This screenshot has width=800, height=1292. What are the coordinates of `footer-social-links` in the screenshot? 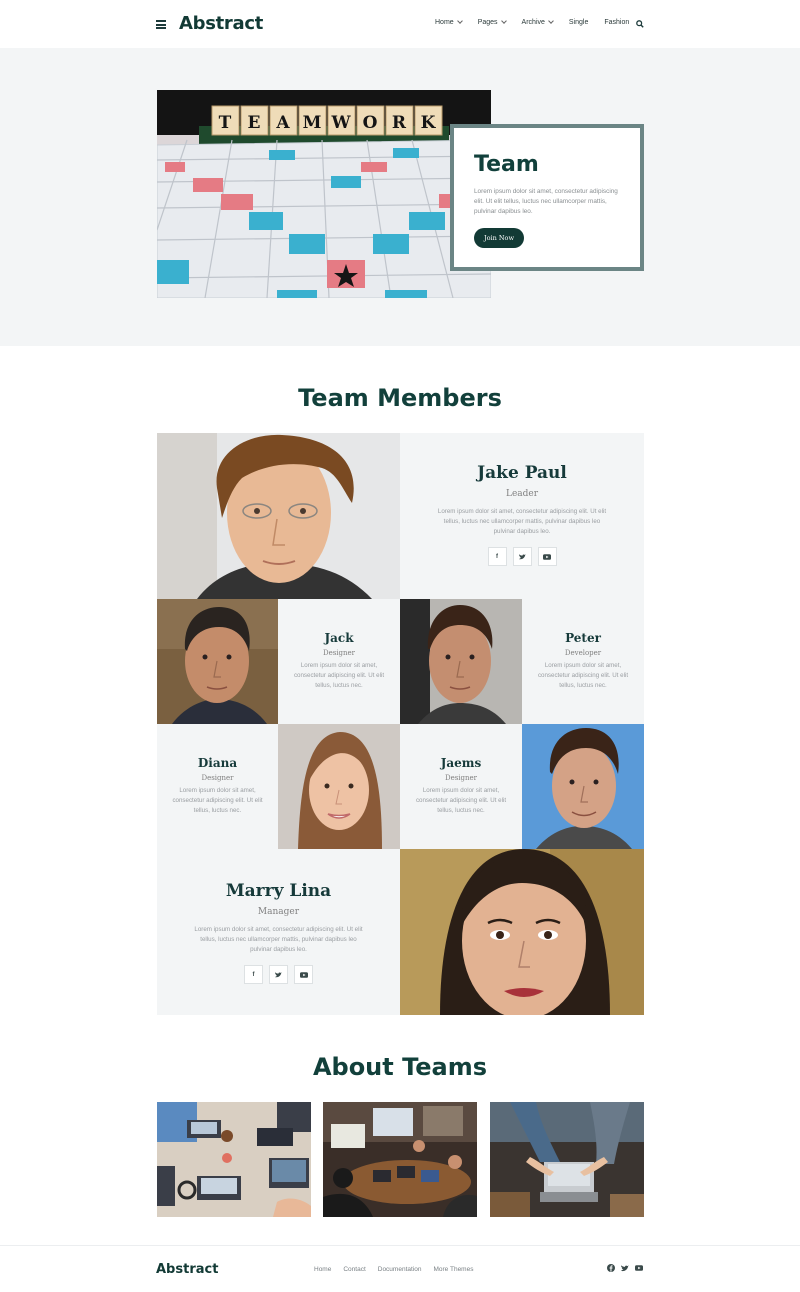 It's located at (625, 1268).